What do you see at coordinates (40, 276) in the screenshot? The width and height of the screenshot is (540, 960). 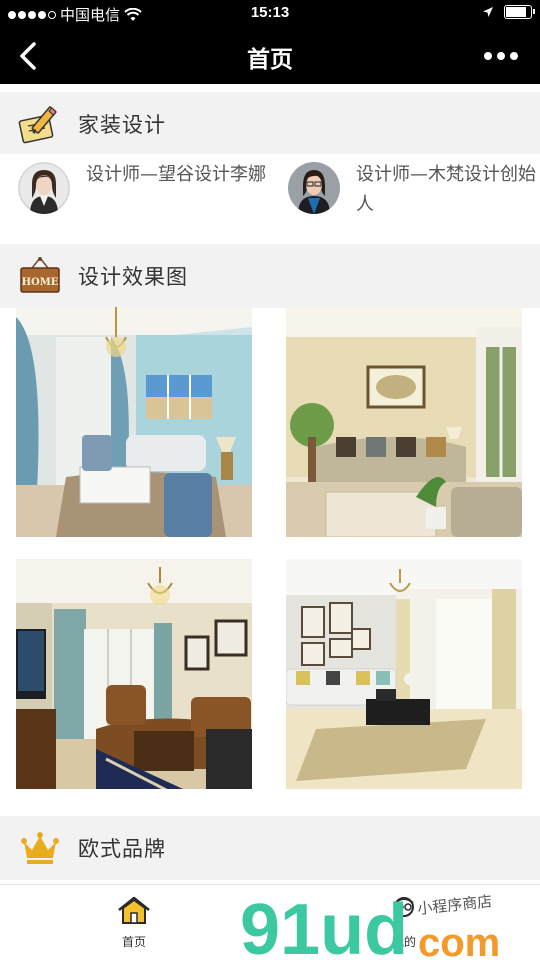 I see `home-sign-icon: HOME` at bounding box center [40, 276].